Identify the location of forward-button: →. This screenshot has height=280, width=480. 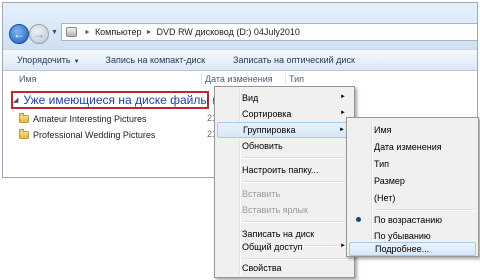
(39, 34).